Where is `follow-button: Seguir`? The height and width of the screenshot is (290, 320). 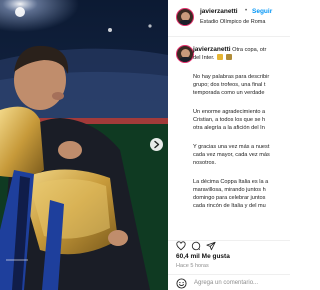
follow-button: Seguir is located at coordinates (262, 11).